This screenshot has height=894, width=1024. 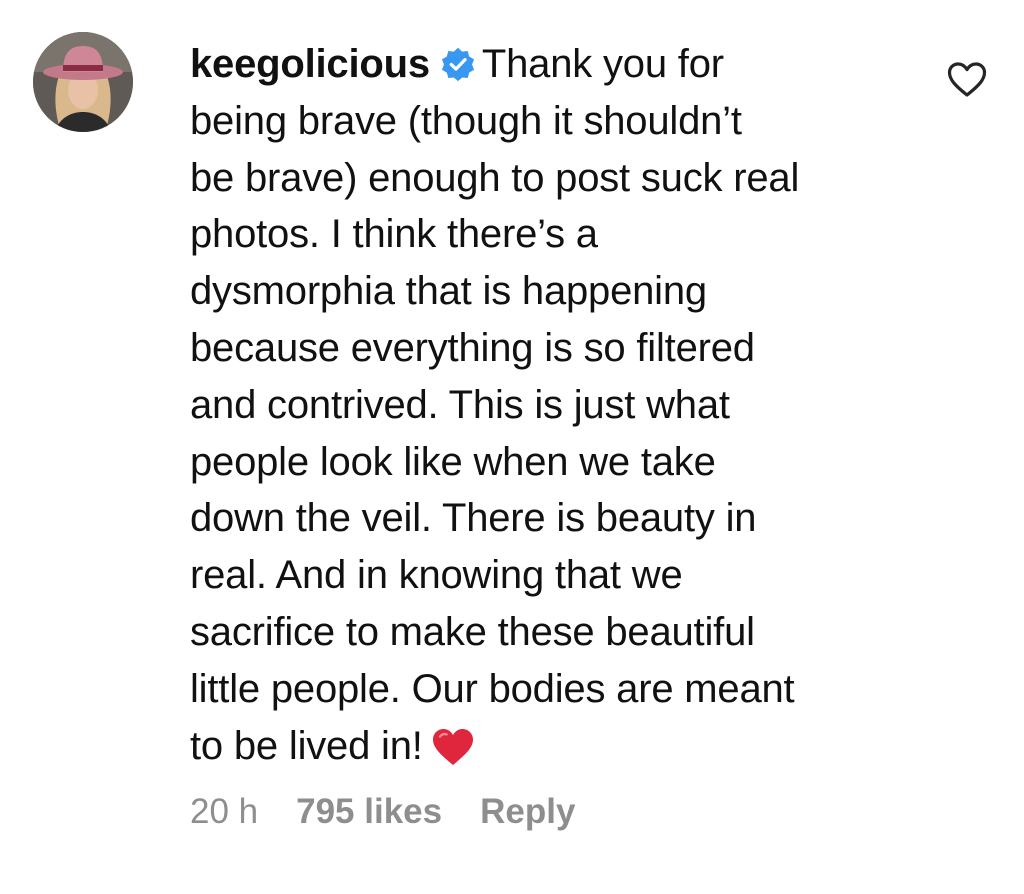 What do you see at coordinates (369, 811) in the screenshot?
I see `comment-likes-count: 795 likes` at bounding box center [369, 811].